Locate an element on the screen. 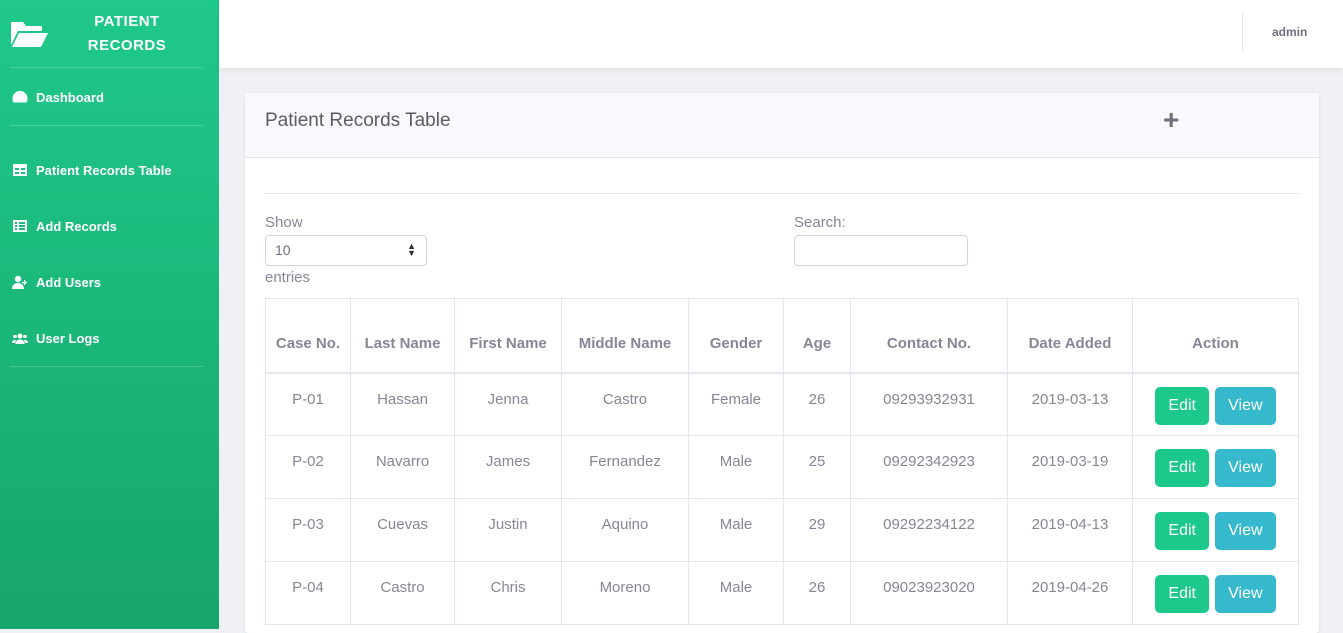  sidebar-item-patient-records-table: Patient Records Table is located at coordinates (86, 170).